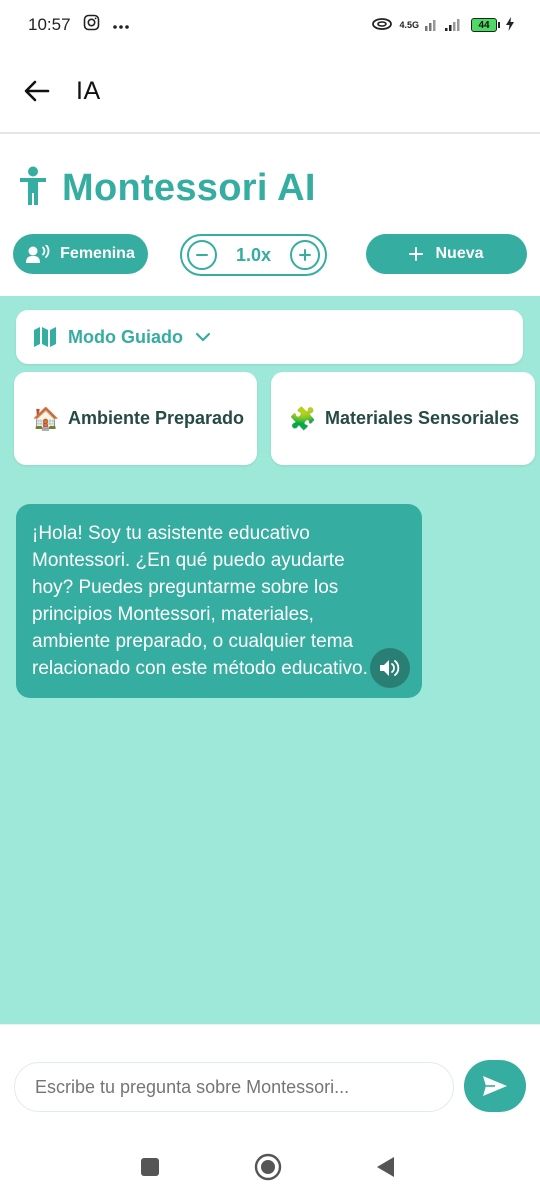 Image resolution: width=540 pixels, height=1200 pixels. I want to click on topic-card-ambiente-preparado: 🏠 Ambiente Preparado, so click(135, 418).